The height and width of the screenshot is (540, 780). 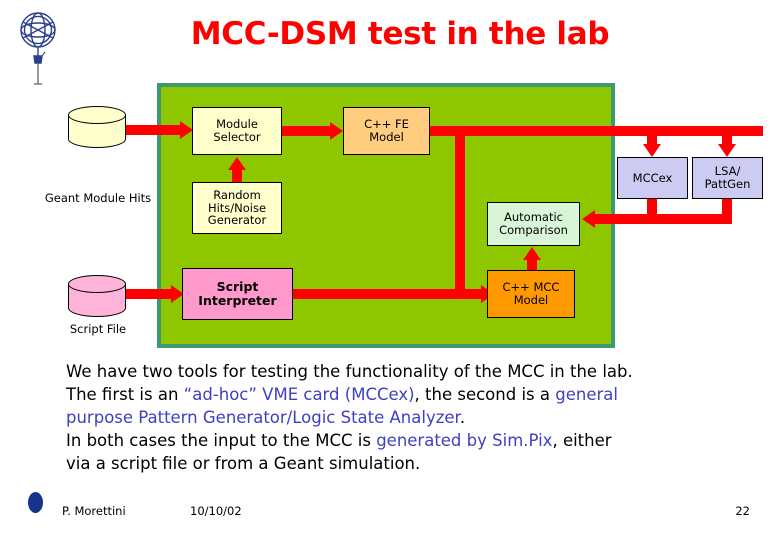 I want to click on box-module-selector: Module Selector, so click(x=237, y=131).